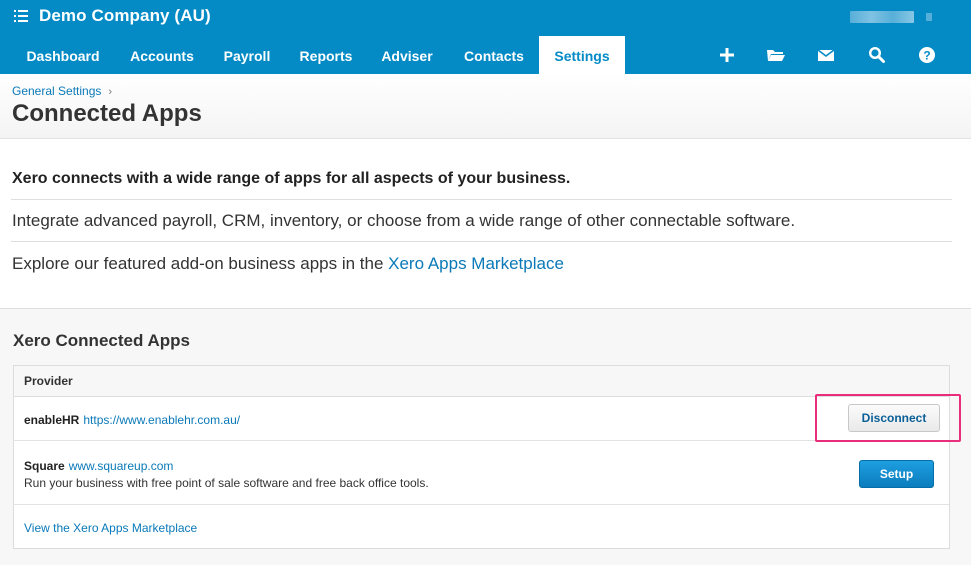 The image size is (971, 565). Describe the element at coordinates (63, 55) in the screenshot. I see `tab-dashboard: Dashboard` at that location.